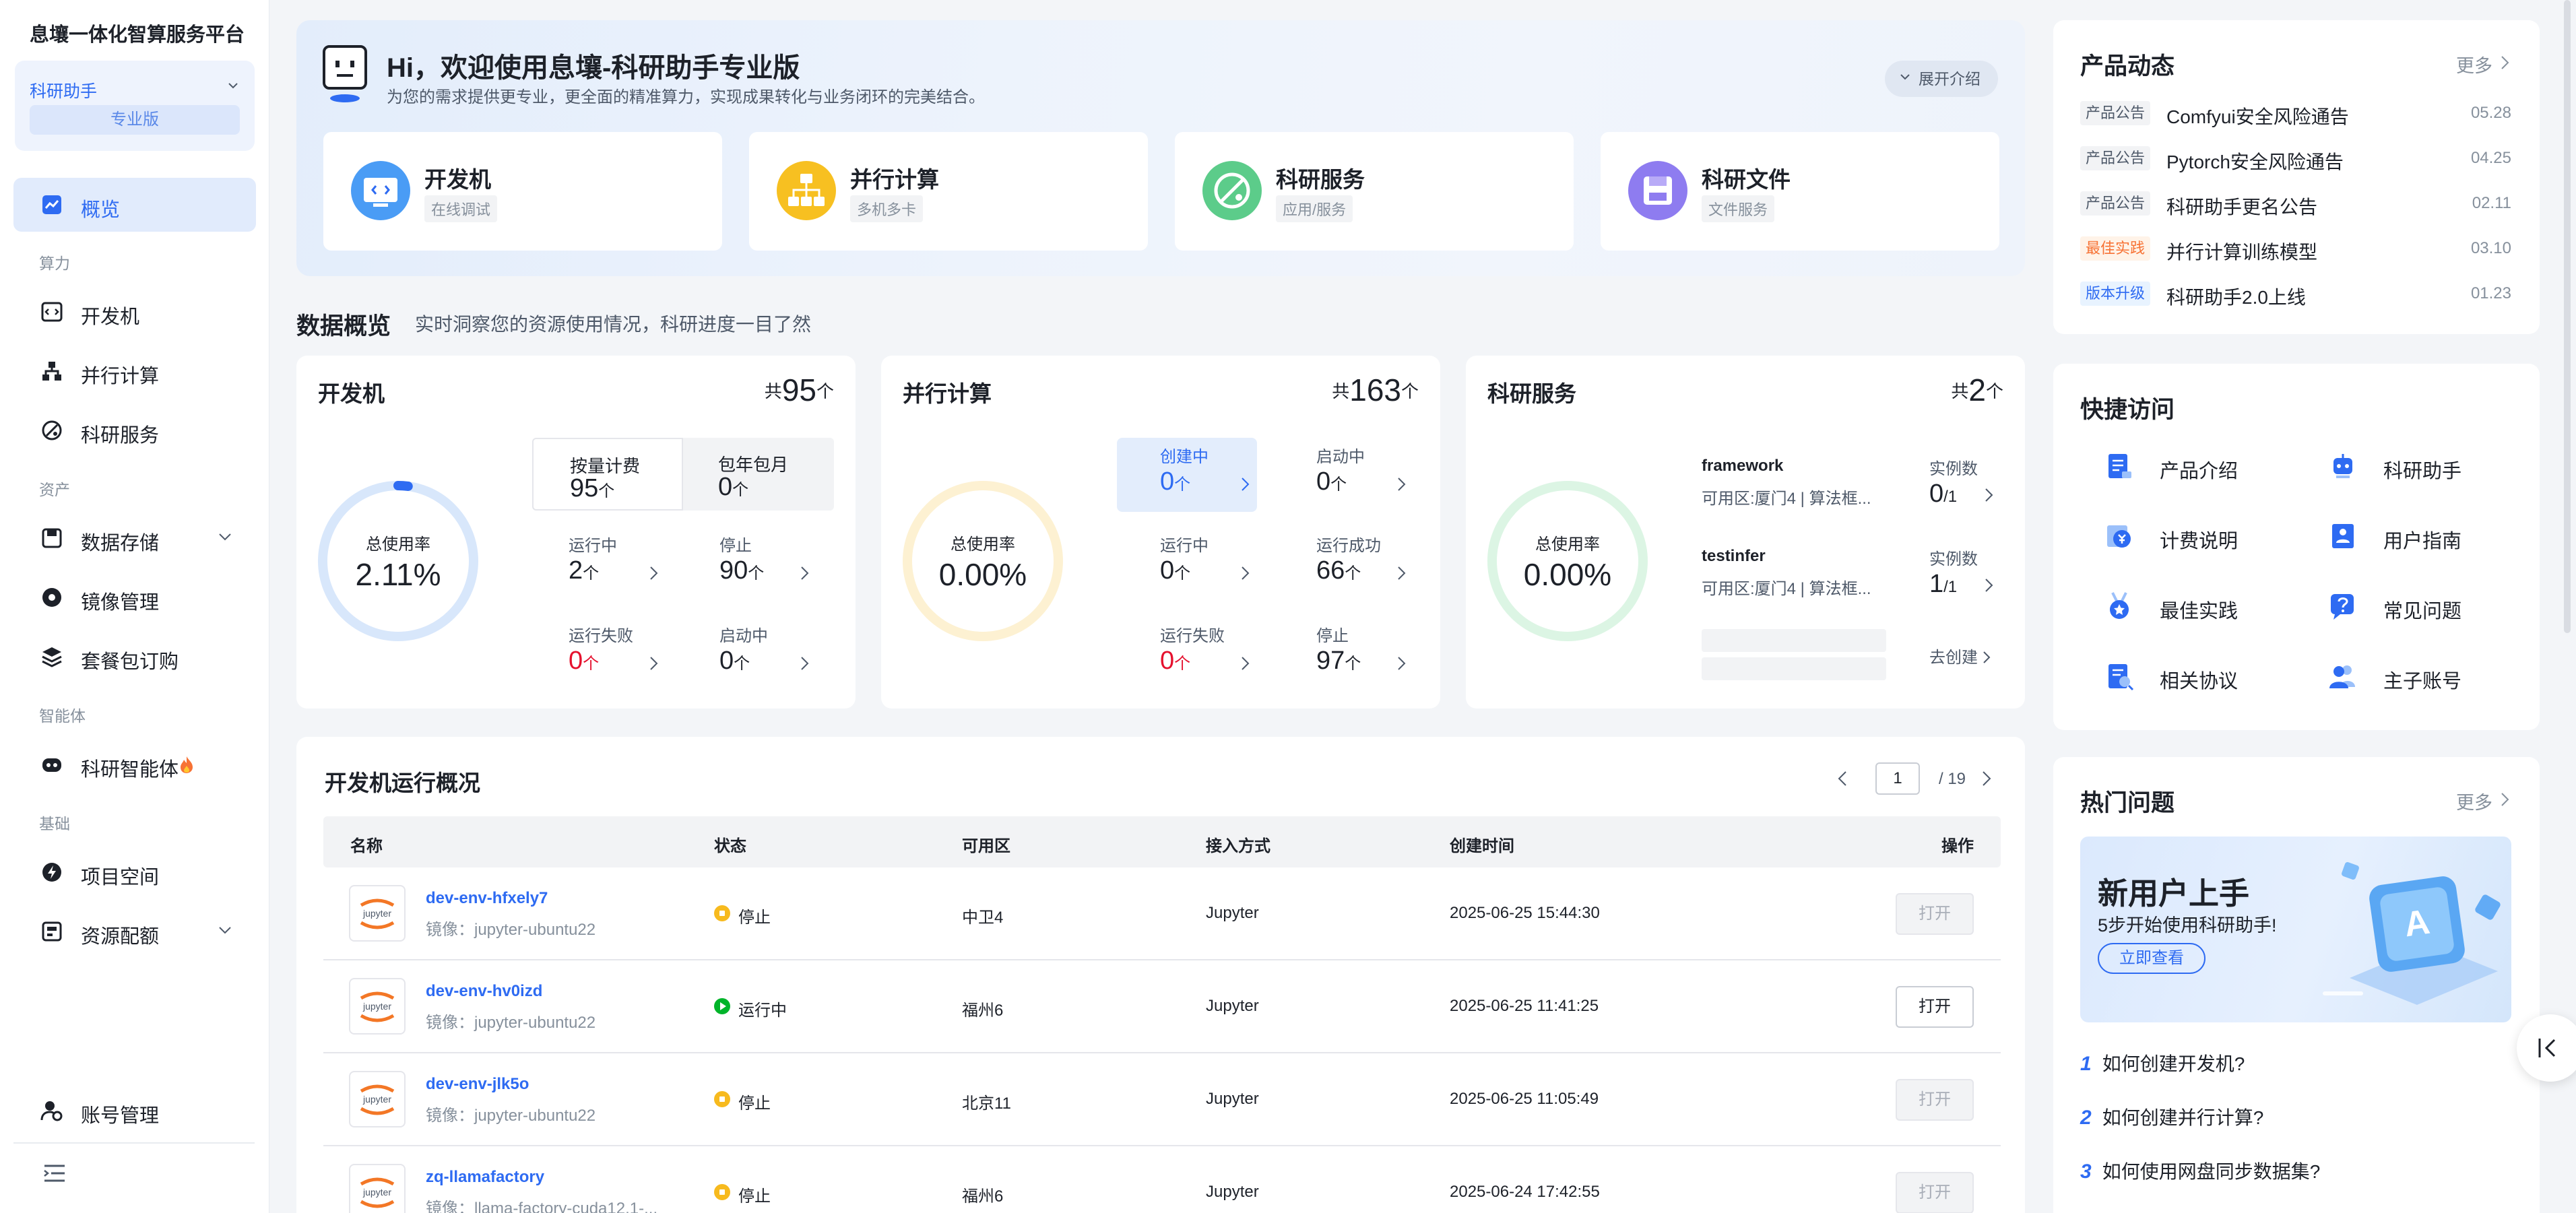 The width and height of the screenshot is (2576, 1213). Describe the element at coordinates (2242, 207) in the screenshot. I see `news-text: 科研助手更名公告` at that location.